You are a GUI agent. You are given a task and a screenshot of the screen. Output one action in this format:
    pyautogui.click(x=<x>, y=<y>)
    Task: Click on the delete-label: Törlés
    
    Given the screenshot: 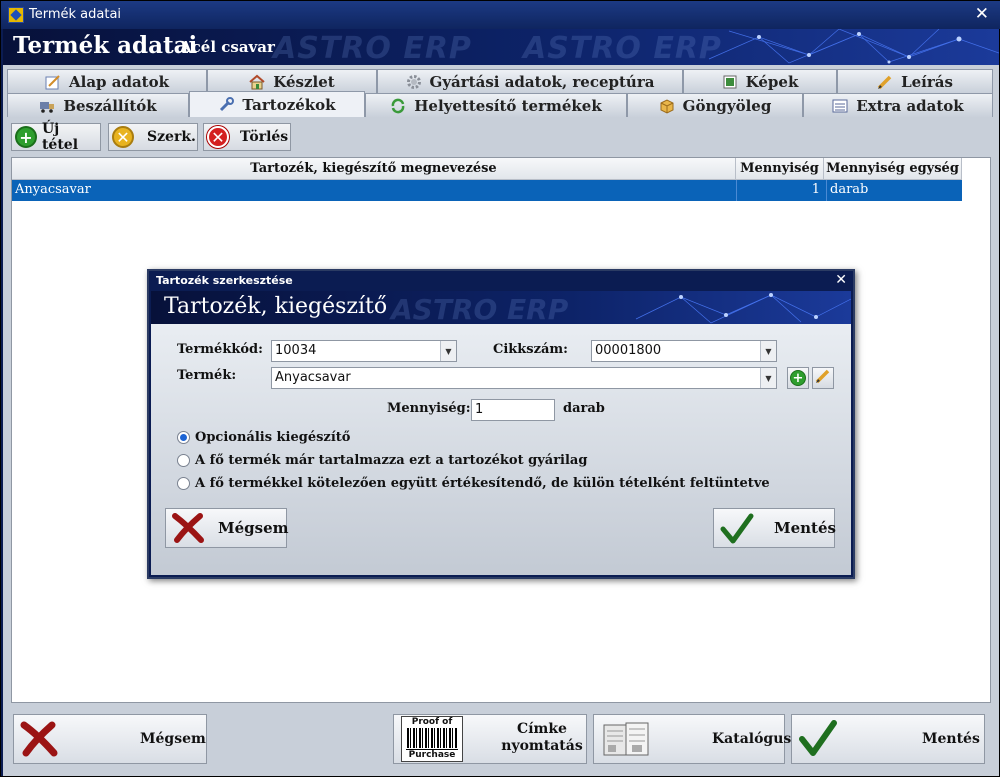 What is the action you would take?
    pyautogui.click(x=264, y=137)
    